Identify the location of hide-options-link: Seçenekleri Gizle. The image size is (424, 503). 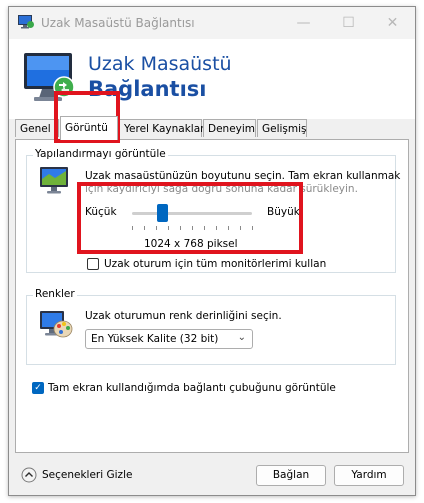
(87, 475).